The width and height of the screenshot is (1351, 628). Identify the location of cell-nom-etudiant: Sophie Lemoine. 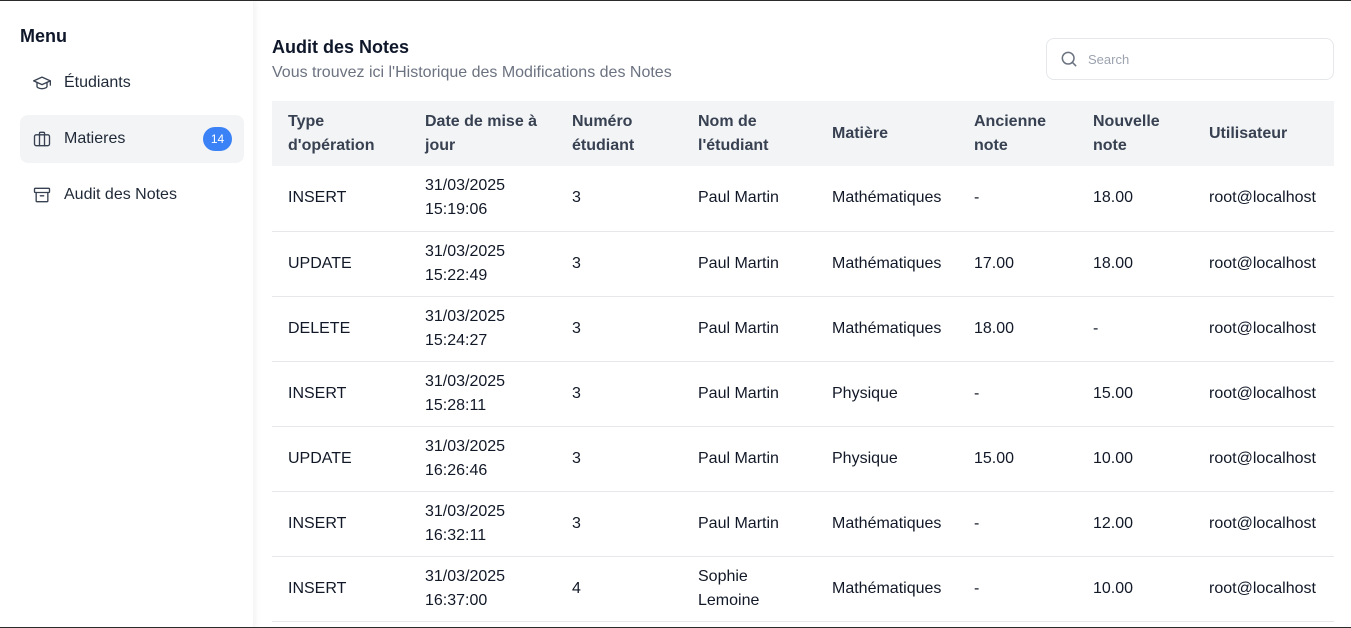
(729, 588).